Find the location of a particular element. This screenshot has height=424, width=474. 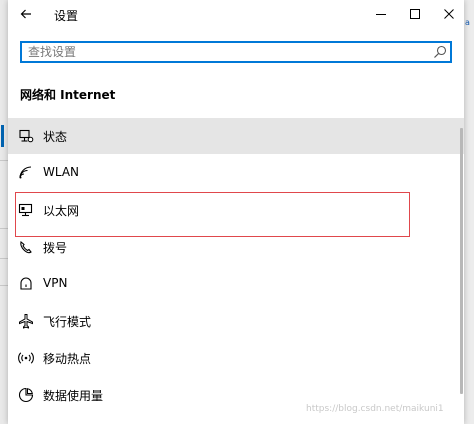

nav-item-label: 数据使用量 is located at coordinates (73, 396).